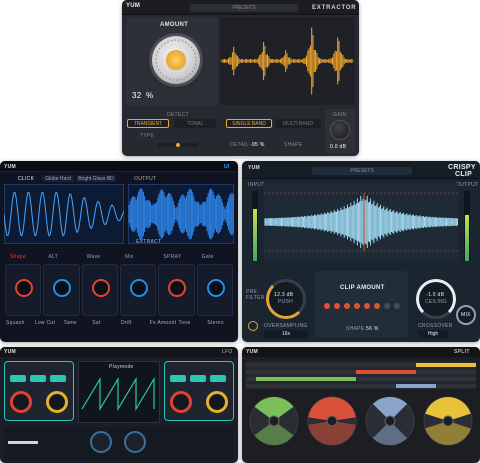  I want to click on crossover-value: High, so click(433, 334).